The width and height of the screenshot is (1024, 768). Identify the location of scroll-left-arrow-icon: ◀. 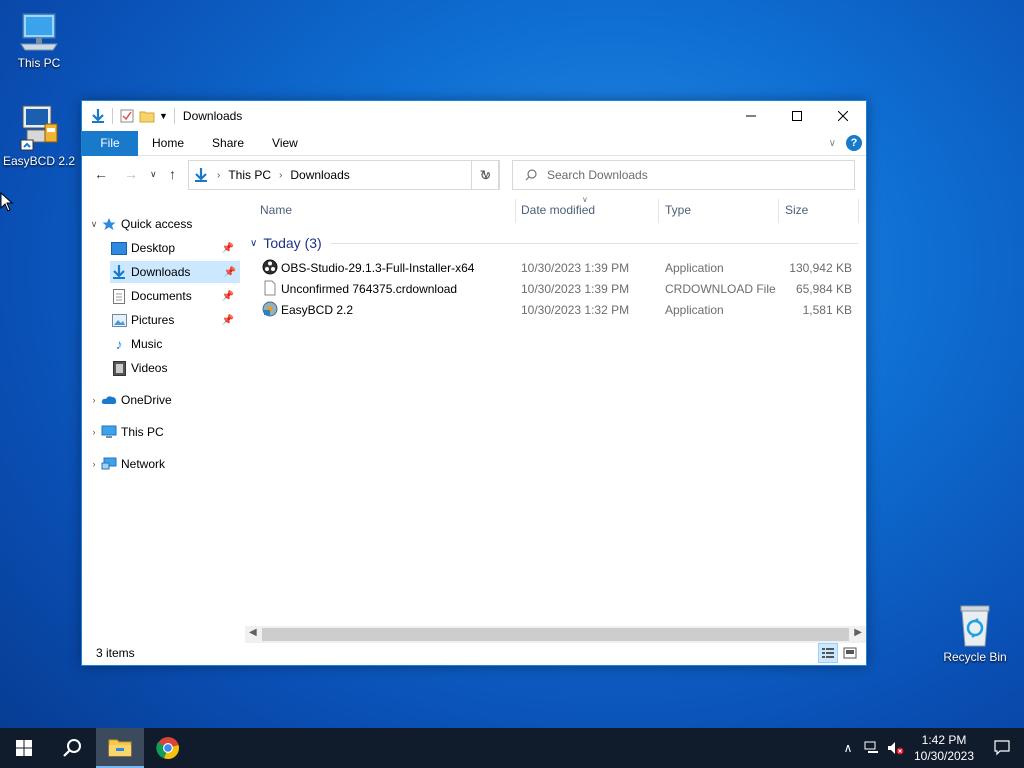
(253, 632).